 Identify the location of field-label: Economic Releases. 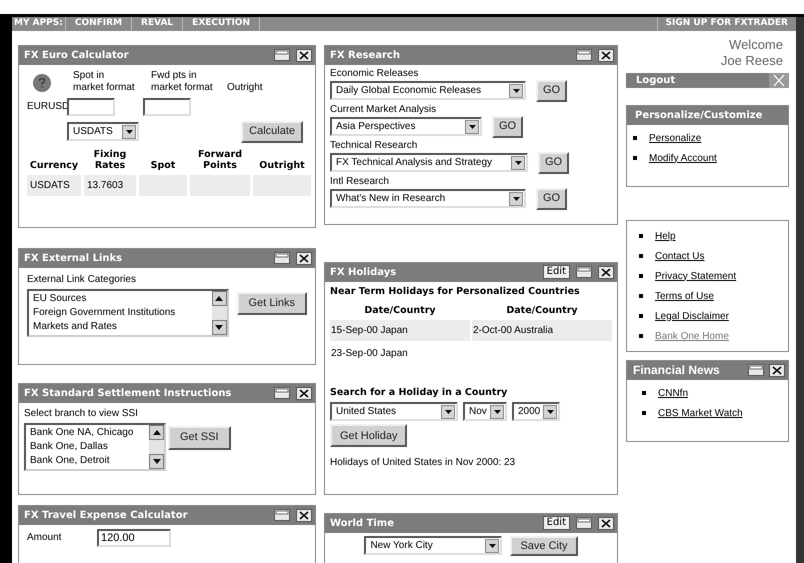
(375, 74).